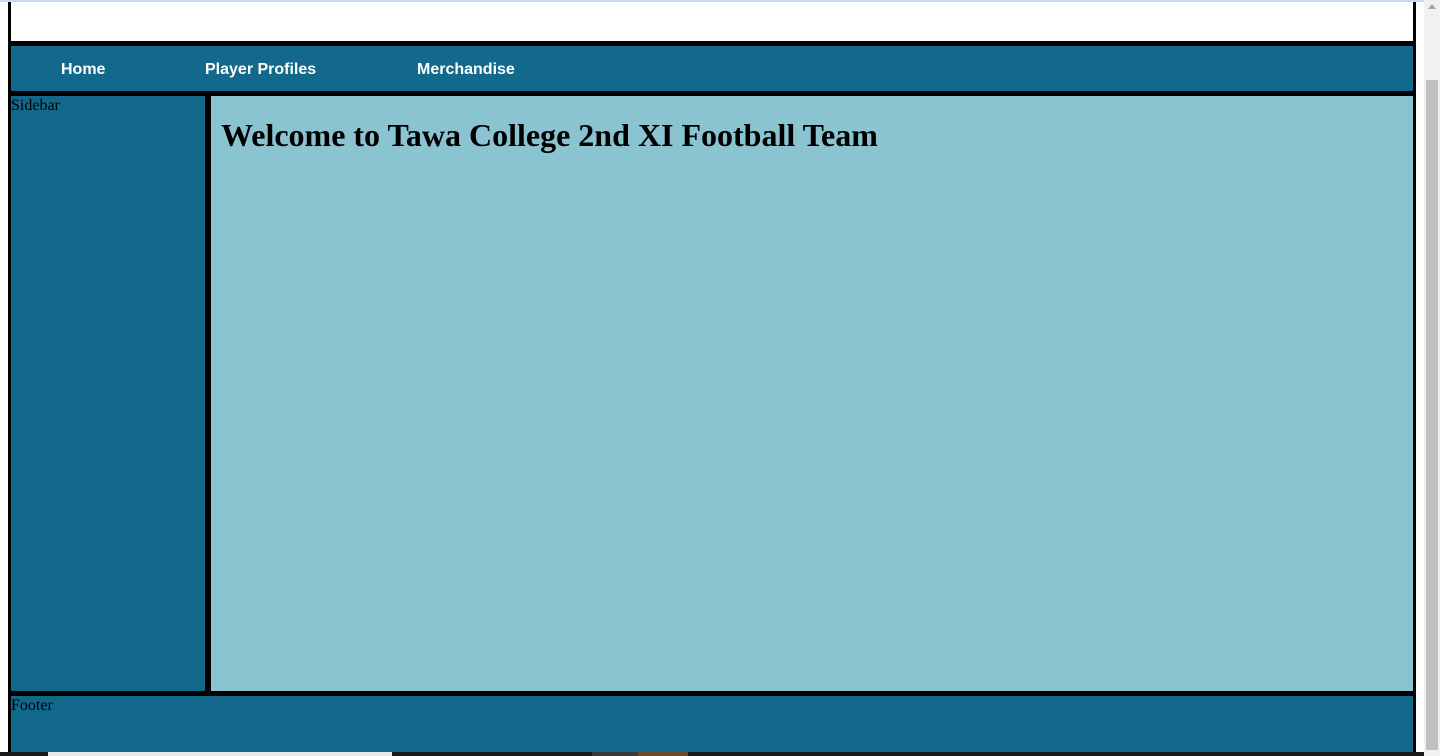 This screenshot has height=756, width=1440. I want to click on footer-label: Footer, so click(32, 705).